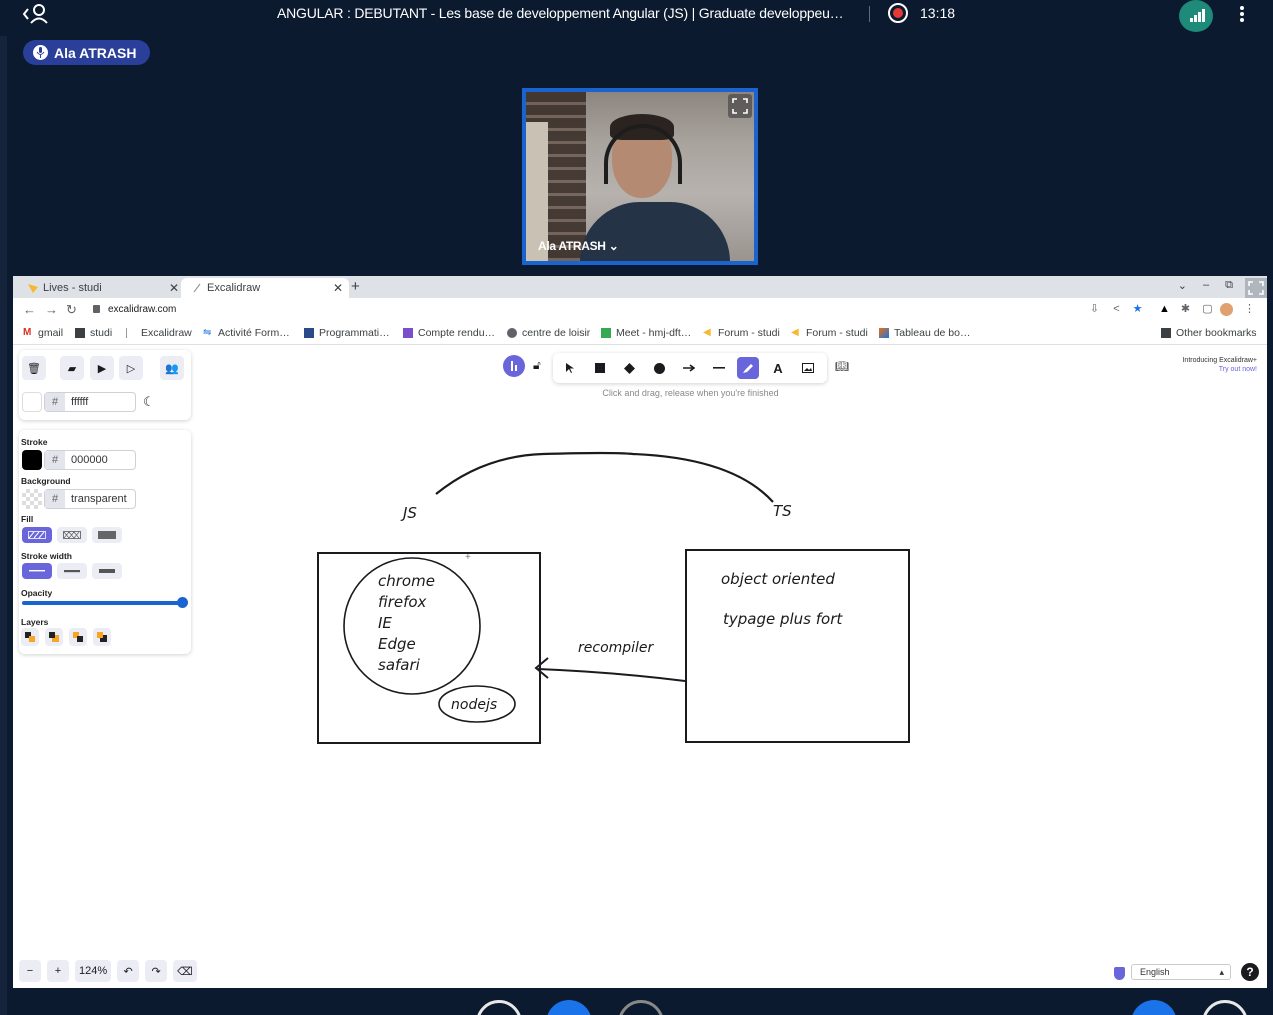  I want to click on speaker-name: Ala ATRASH, so click(95, 52).